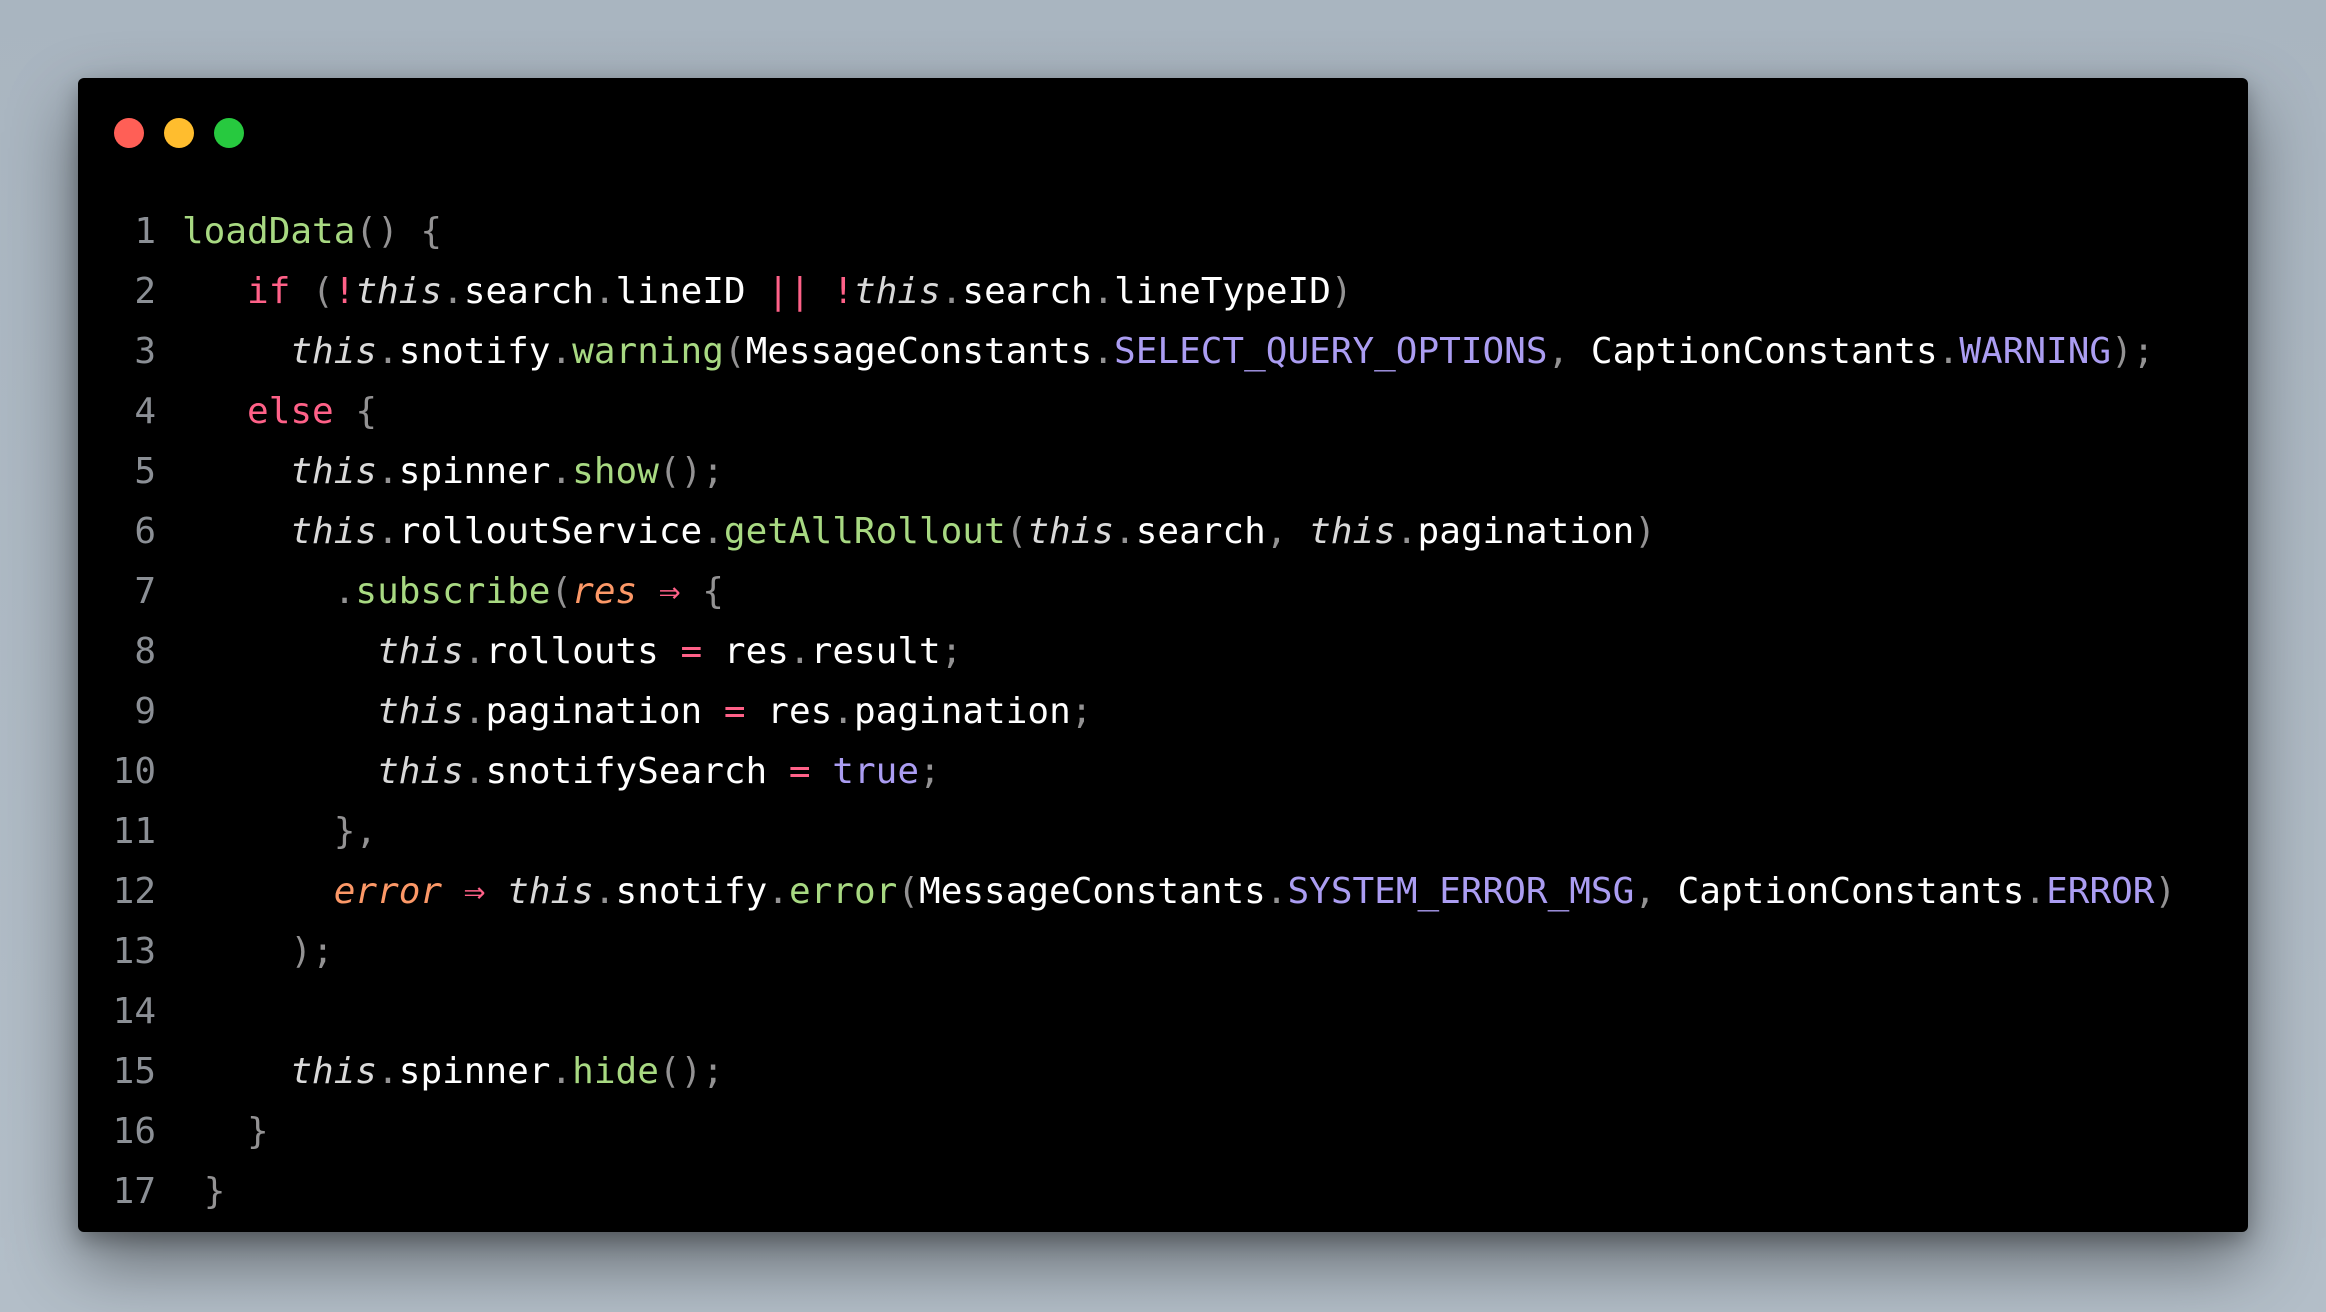 The width and height of the screenshot is (2326, 1312). What do you see at coordinates (453, 1072) in the screenshot?
I see `line-text: this.spinner.hide();` at bounding box center [453, 1072].